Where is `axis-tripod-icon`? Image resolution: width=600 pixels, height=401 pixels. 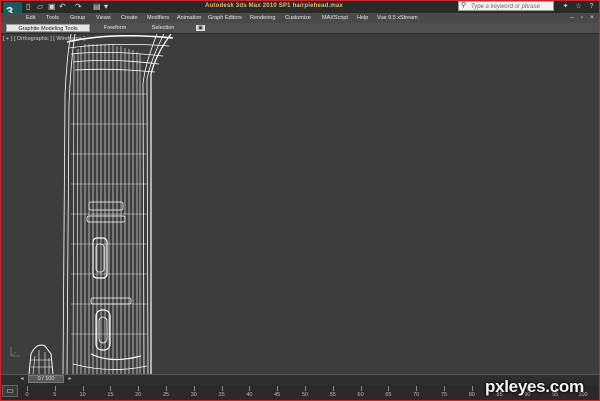
axis-tripod-icon is located at coordinates (15, 352).